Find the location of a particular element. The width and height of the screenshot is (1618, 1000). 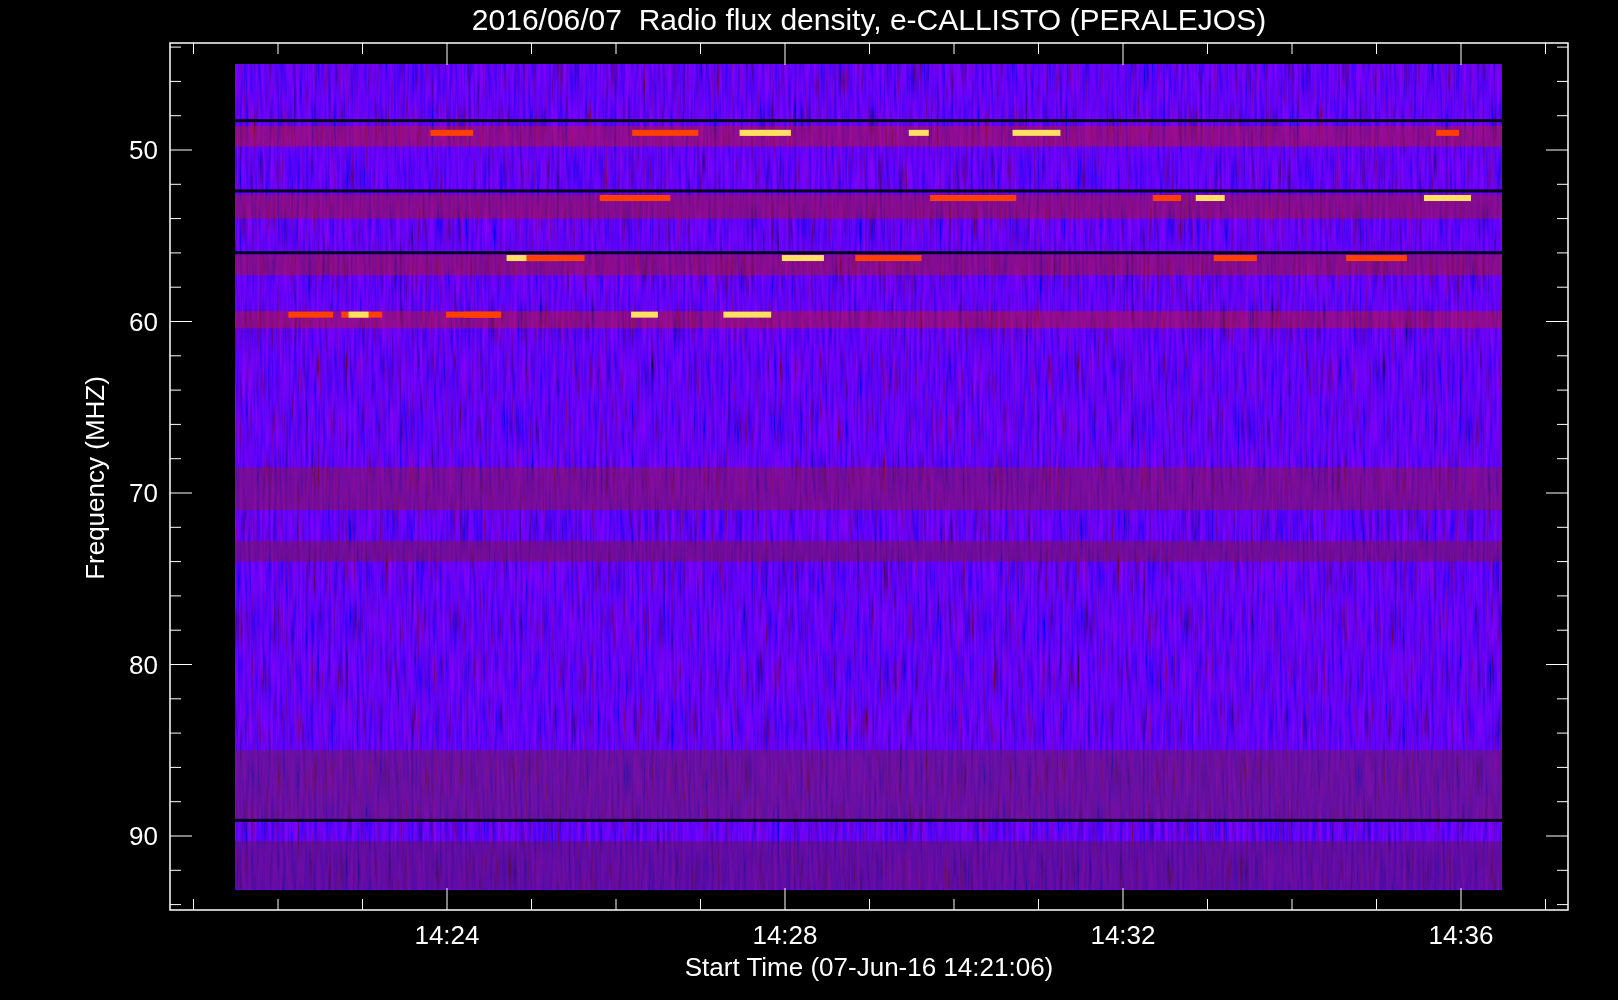

x-axis-label: Start Time (07-Jun-16 14:21:06) is located at coordinates (869, 967).